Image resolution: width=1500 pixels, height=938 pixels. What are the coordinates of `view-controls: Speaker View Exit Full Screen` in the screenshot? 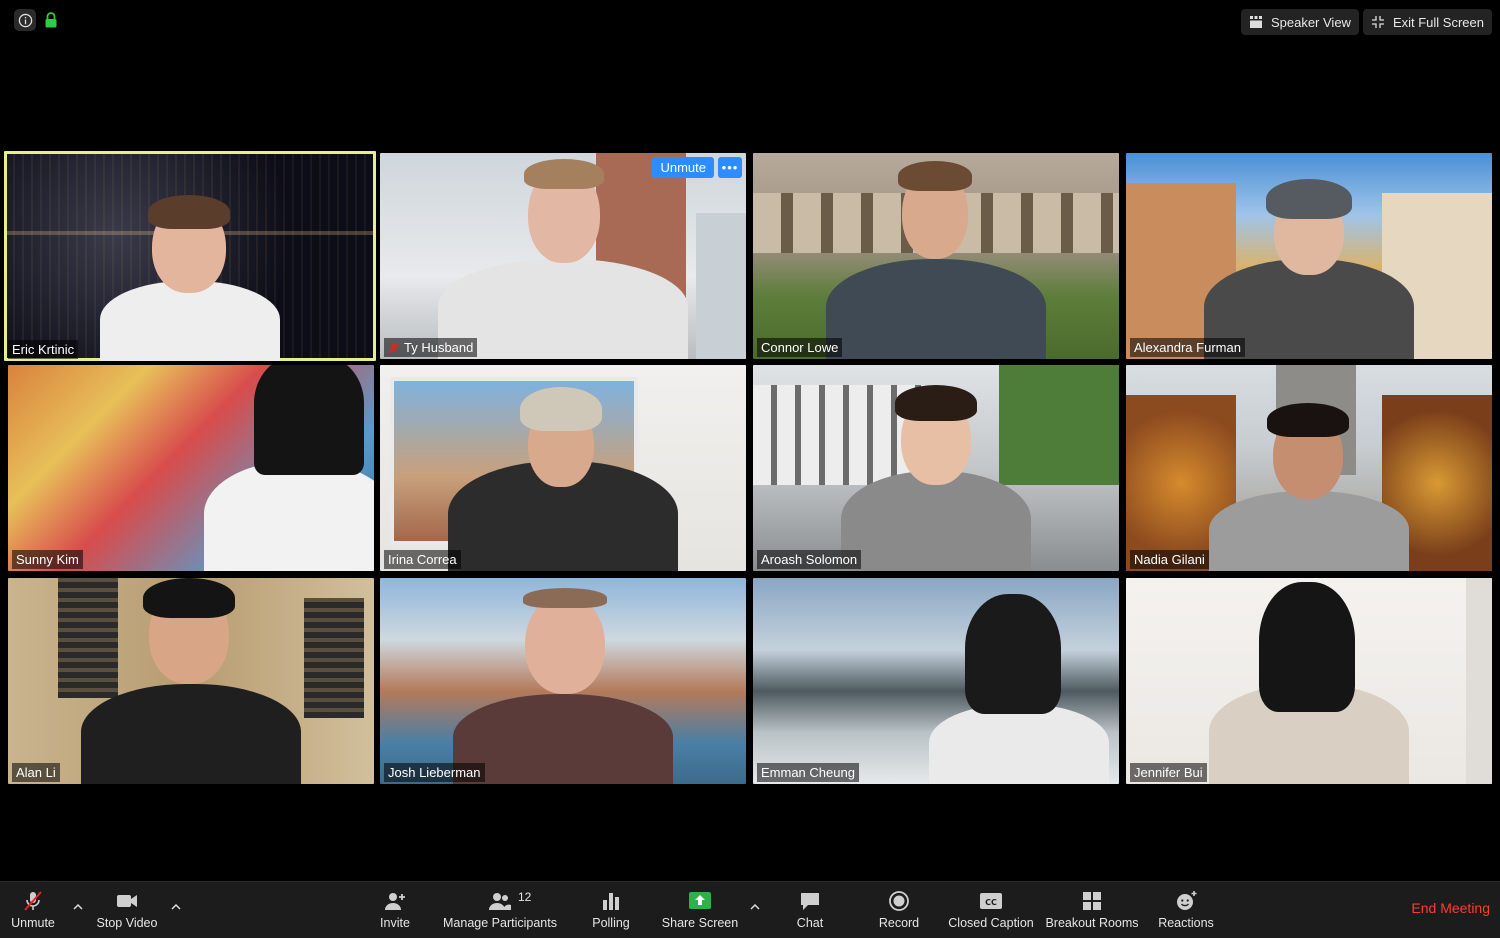 It's located at (1366, 22).